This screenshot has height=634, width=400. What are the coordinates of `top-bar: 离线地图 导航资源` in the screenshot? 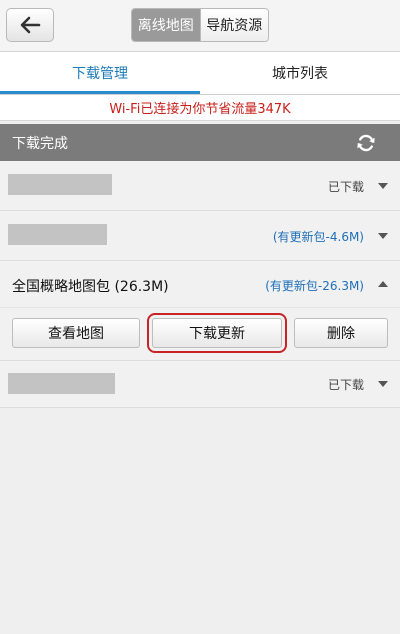 It's located at (200, 26).